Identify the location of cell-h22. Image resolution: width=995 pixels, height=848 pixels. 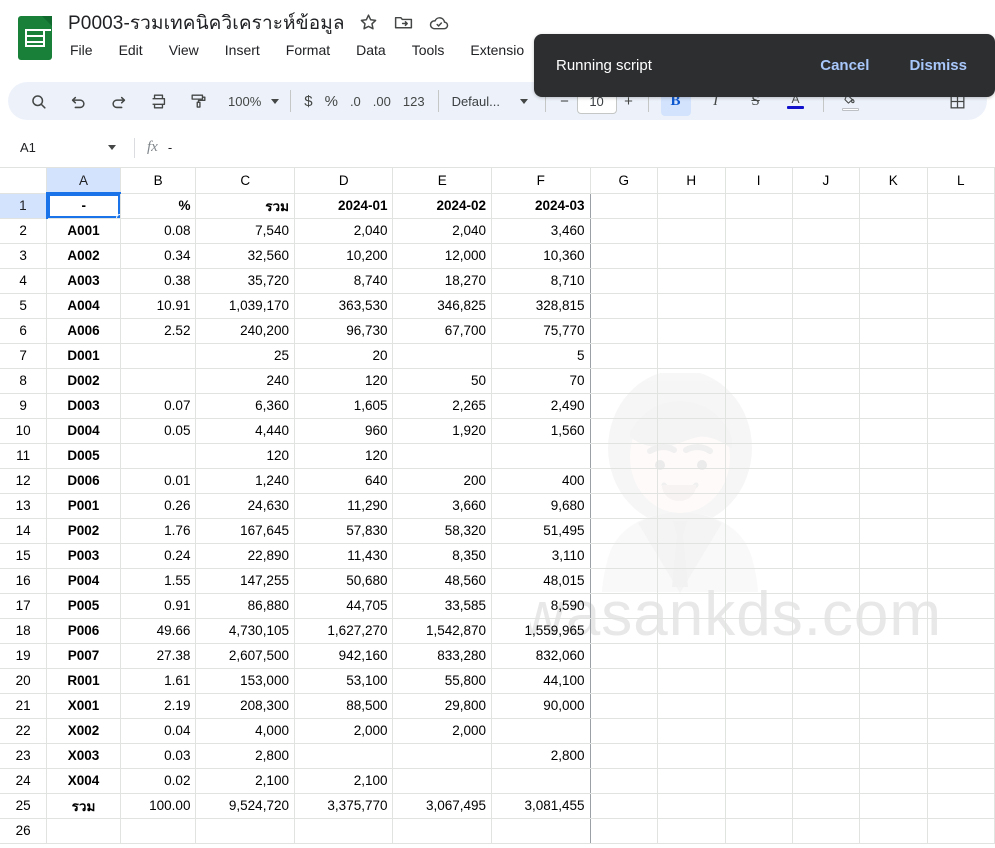
(691, 731).